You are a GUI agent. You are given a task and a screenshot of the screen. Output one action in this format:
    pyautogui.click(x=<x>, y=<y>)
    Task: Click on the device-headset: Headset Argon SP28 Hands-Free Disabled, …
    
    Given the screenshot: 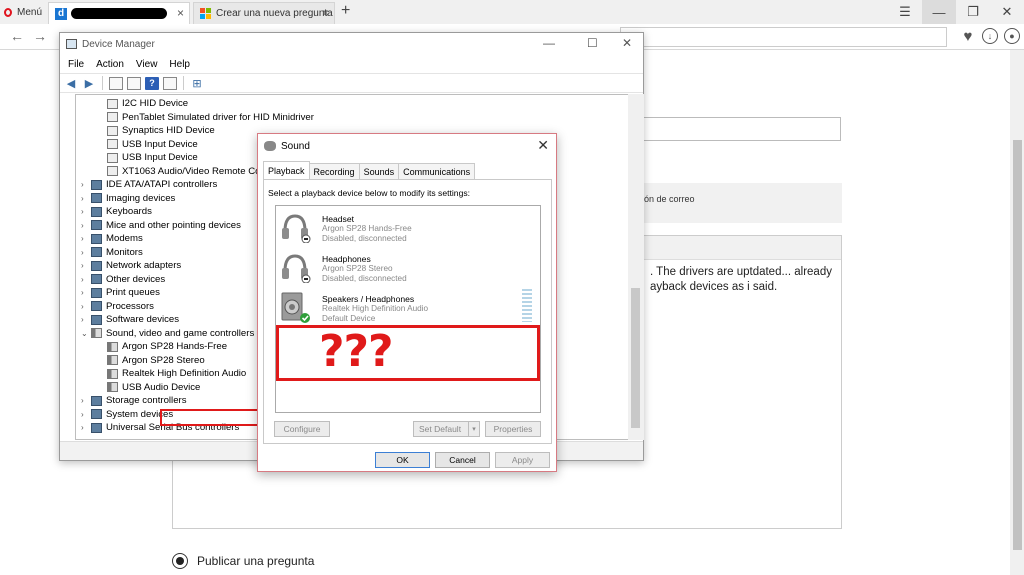 What is the action you would take?
    pyautogui.click(x=399, y=229)
    